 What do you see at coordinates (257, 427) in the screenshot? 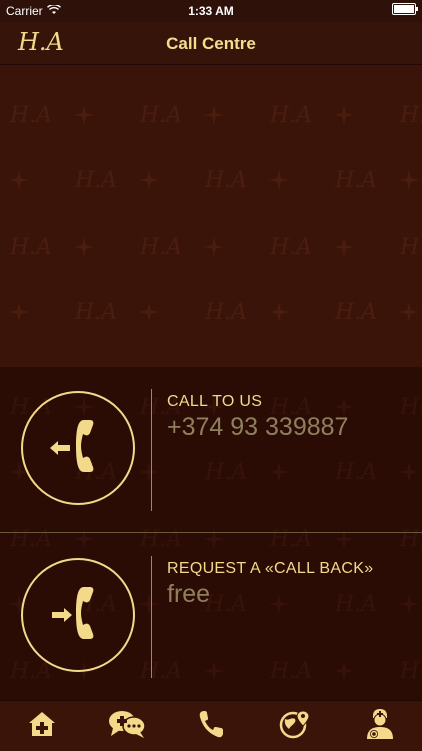
I see `phone-number: +374 93 339887` at bounding box center [257, 427].